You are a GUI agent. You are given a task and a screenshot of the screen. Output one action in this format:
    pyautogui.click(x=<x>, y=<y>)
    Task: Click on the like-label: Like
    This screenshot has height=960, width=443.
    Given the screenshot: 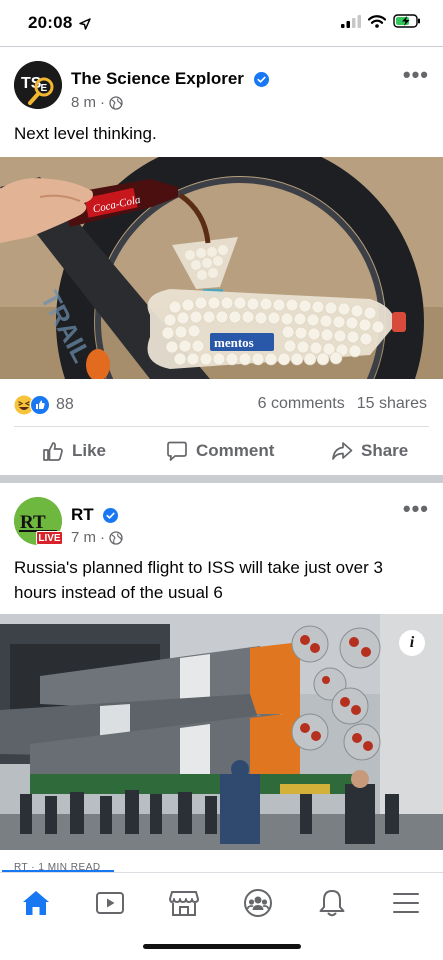 What is the action you would take?
    pyautogui.click(x=89, y=450)
    